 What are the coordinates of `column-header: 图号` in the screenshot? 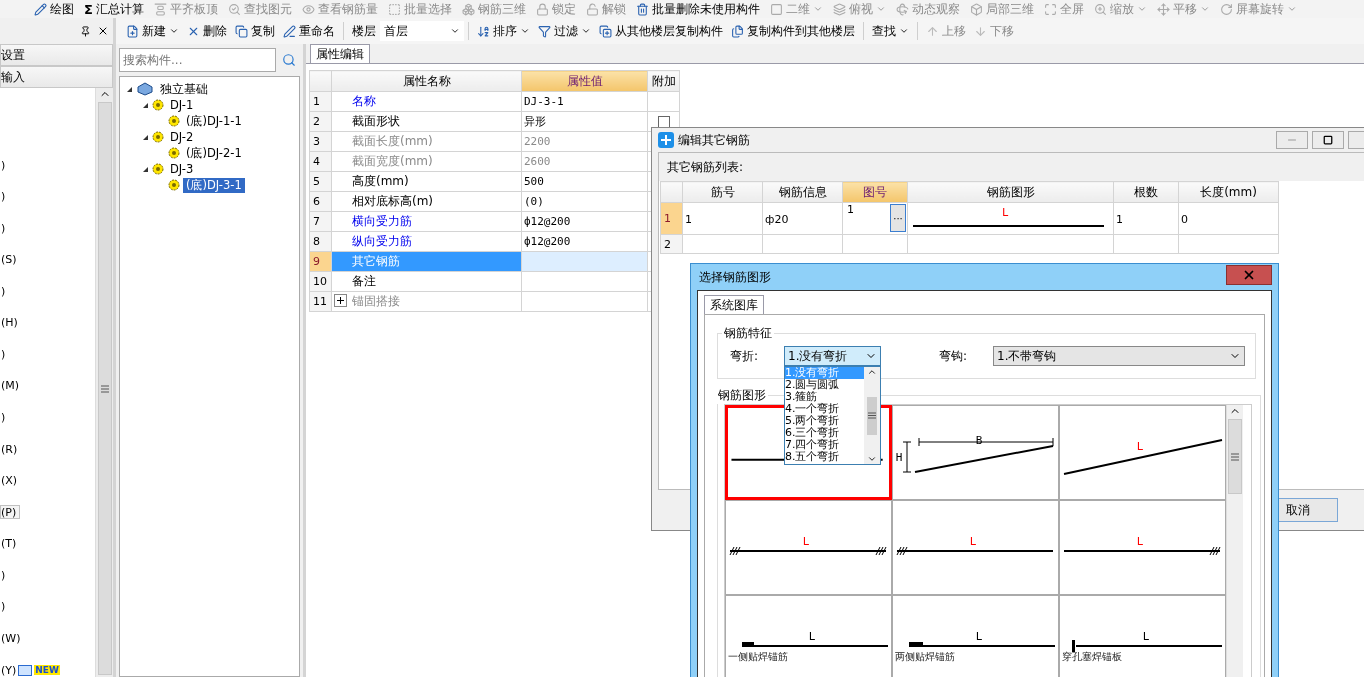 It's located at (875, 192).